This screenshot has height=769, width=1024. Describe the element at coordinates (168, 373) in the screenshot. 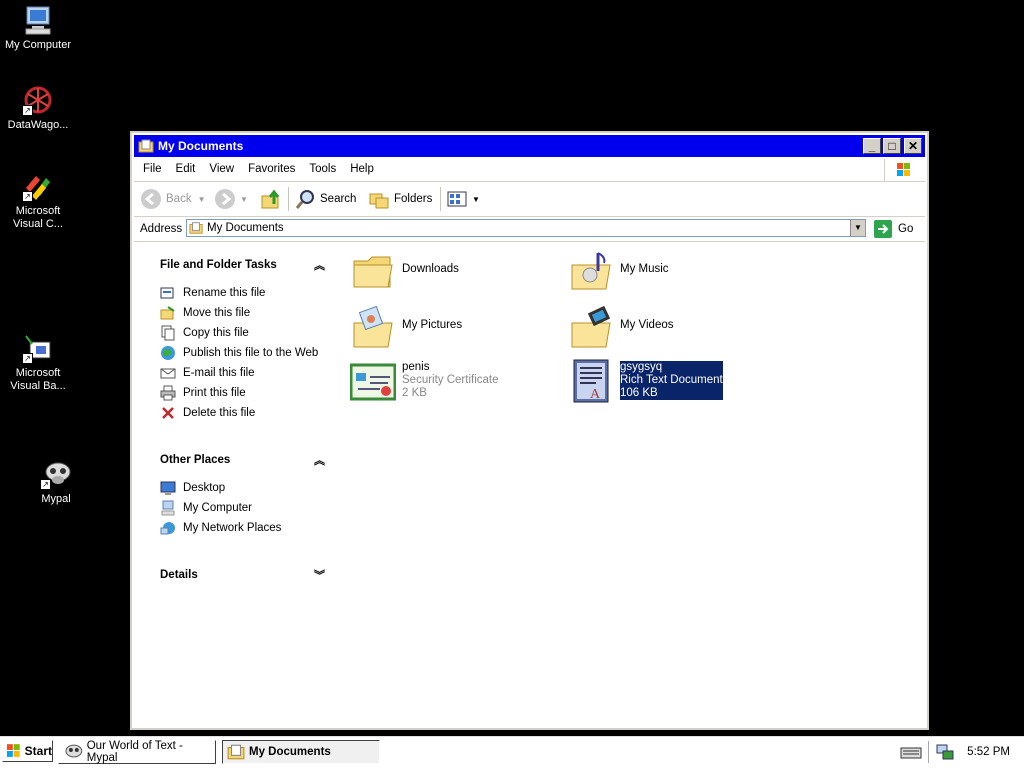

I see `email-icon` at that location.